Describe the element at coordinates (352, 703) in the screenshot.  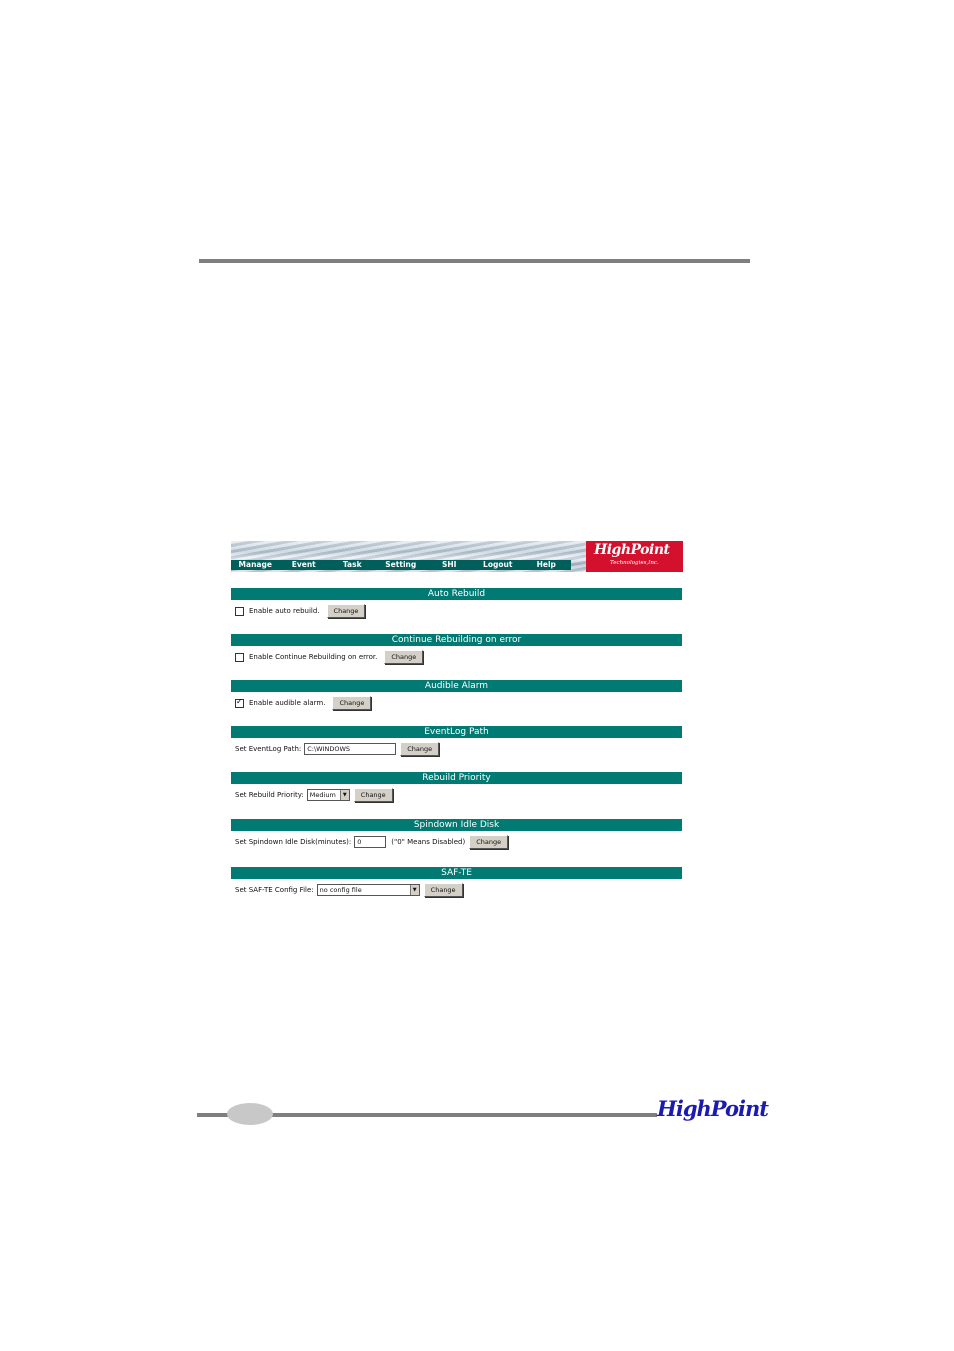
I see `audible-alarm-change-button: Change` at that location.